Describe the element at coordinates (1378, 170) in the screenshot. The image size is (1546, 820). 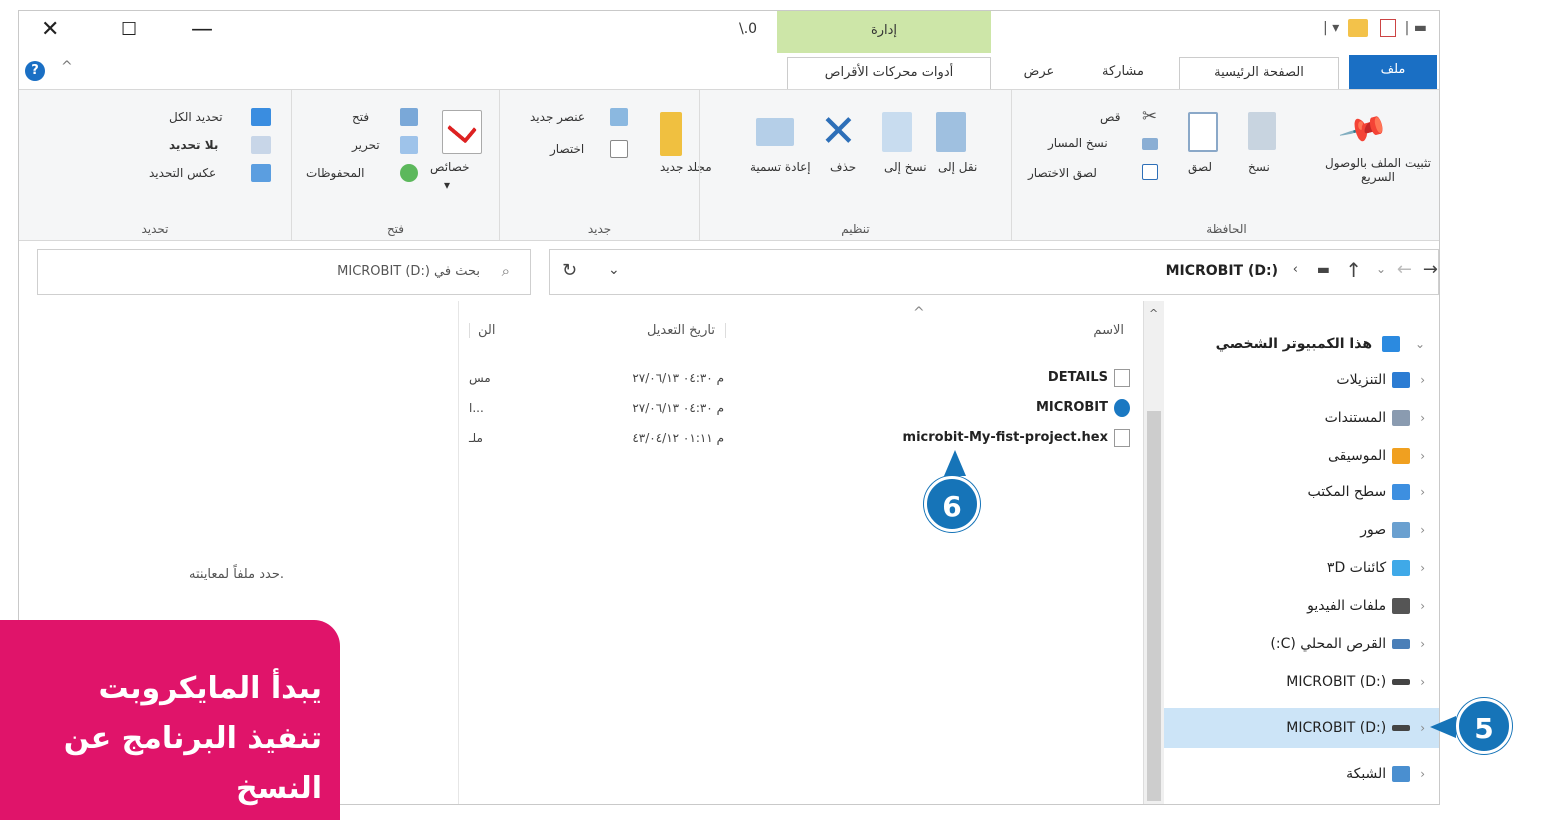
I see `pin-quick-access-button: تثبيت الملف بالوصول السريع` at that location.